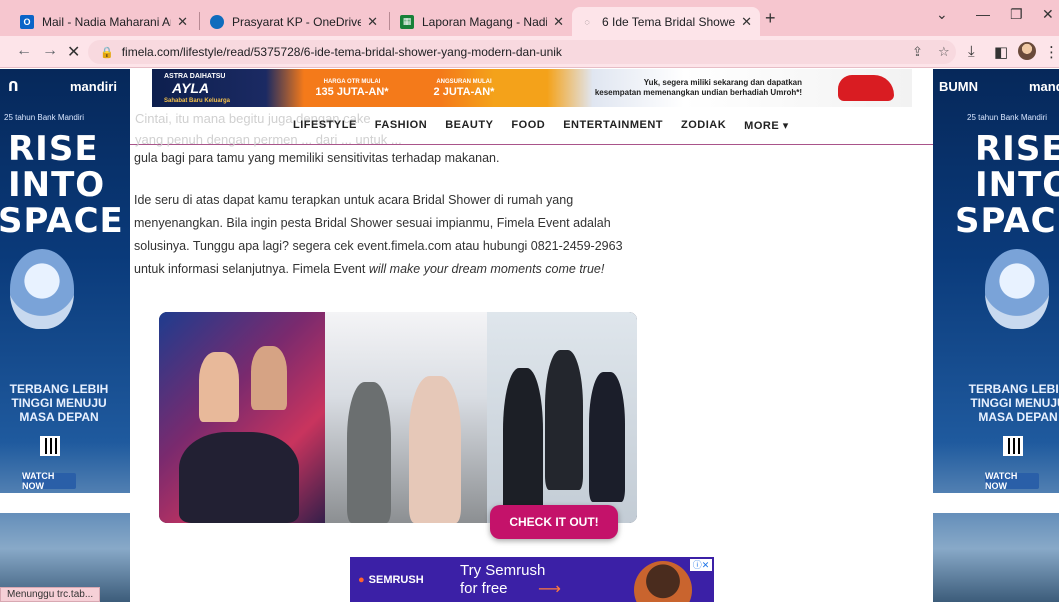  Describe the element at coordinates (549, 589) in the screenshot. I see `arrow-right-icon: ⟶` at that location.